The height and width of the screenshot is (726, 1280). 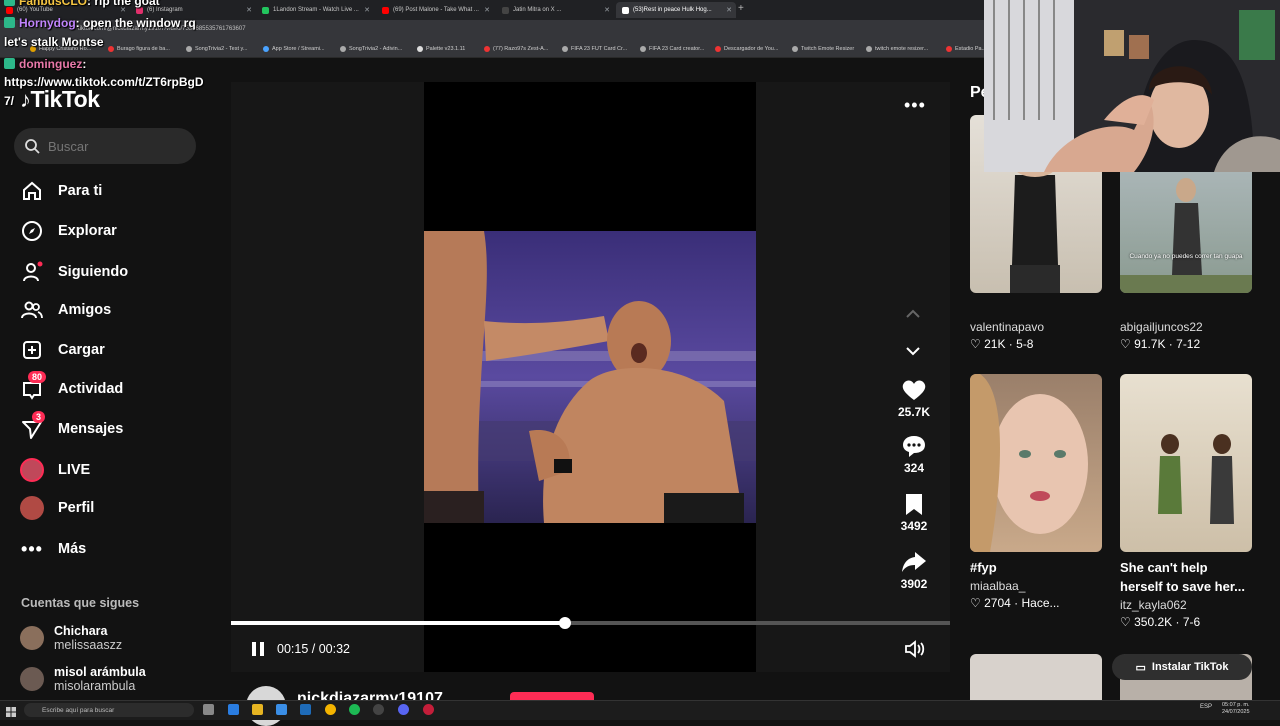 What do you see at coordinates (1186, 256) in the screenshot?
I see `thumbnail-caption: Cuando ya no puedes correr tan guapa` at bounding box center [1186, 256].